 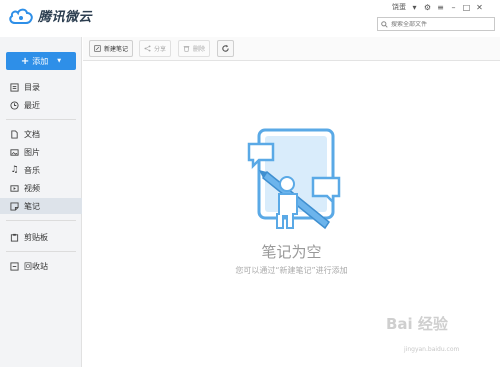 I want to click on menu-icon: ≡, so click(x=440, y=7).